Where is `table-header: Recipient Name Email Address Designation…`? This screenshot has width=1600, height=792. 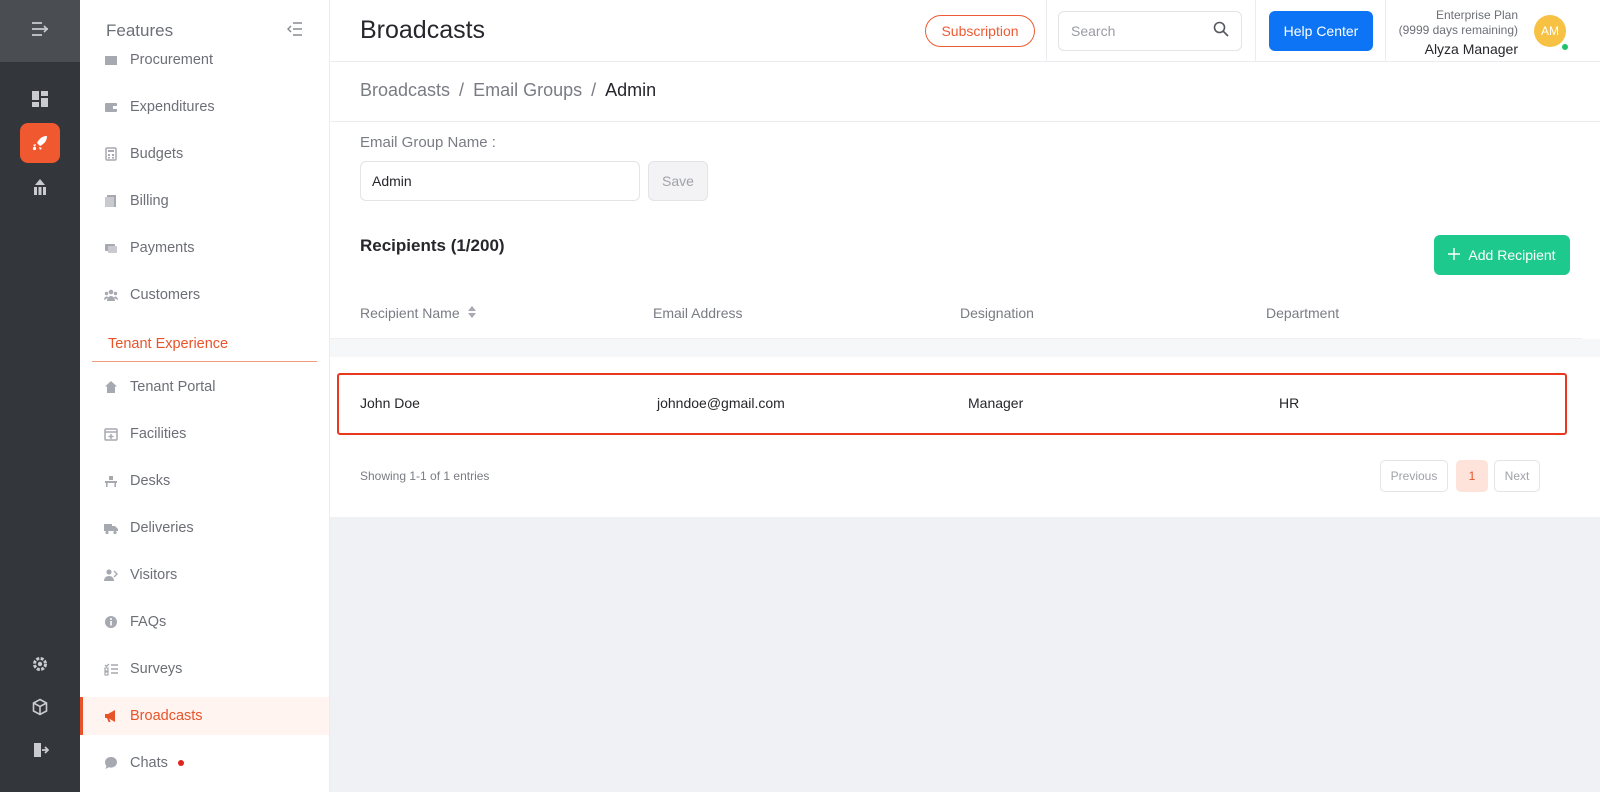 table-header: Recipient Name Email Address Designation… is located at coordinates (956, 313).